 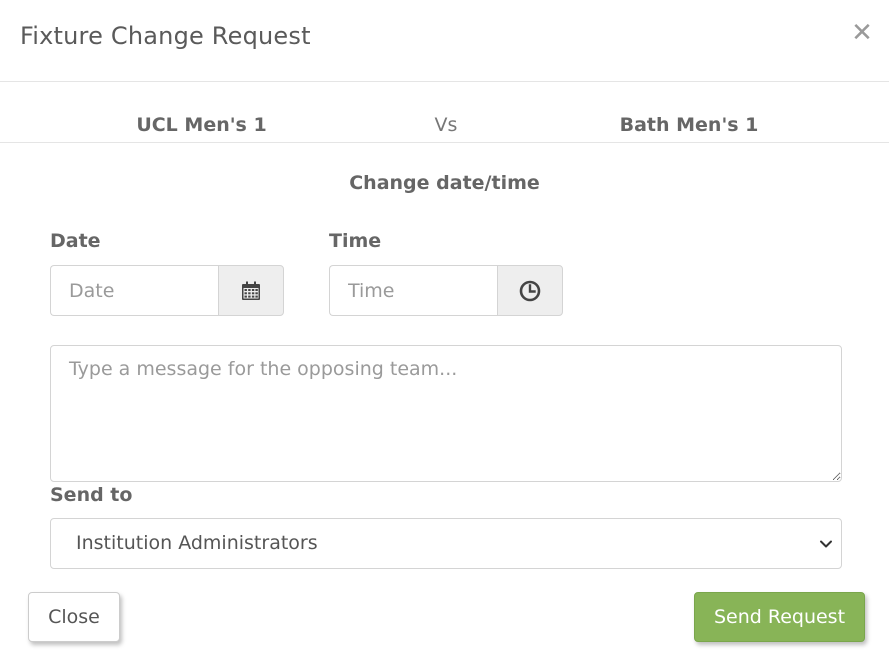 I want to click on modal-header: Fixture Change Request ✕, so click(x=444, y=41).